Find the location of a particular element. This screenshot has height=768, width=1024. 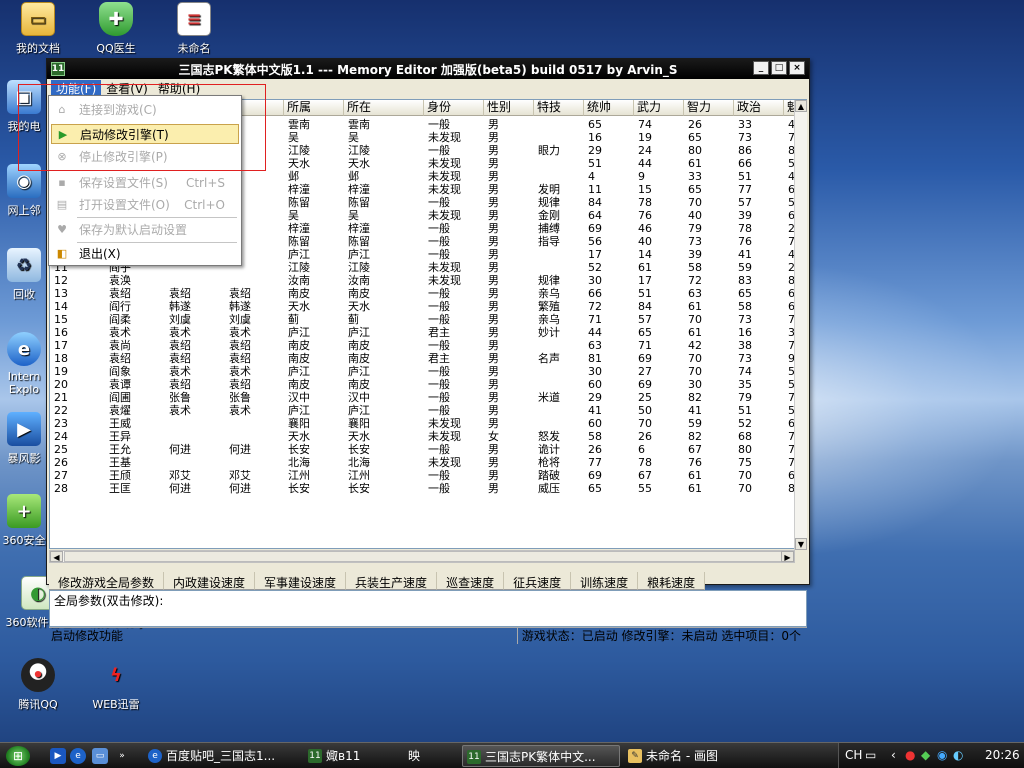

table-row: 18 袁绍 袁绍 袁绍 南皮 南皮 君主男名声 81 69 70 73 9 is located at coordinates (428, 358).